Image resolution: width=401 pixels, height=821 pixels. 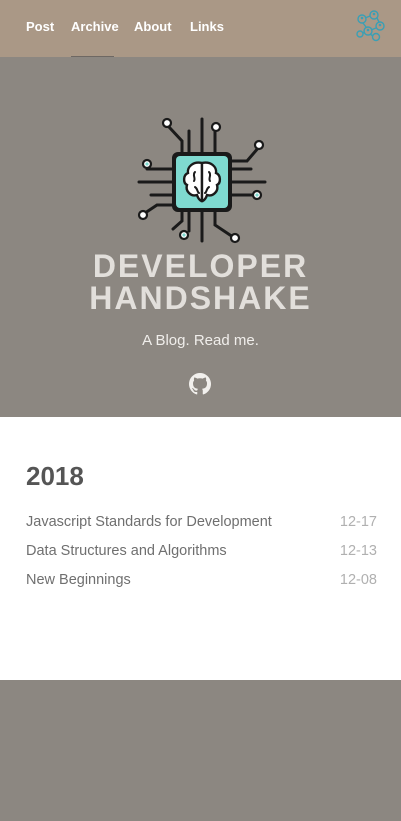 What do you see at coordinates (200, 298) in the screenshot?
I see `site-title-line2: HANDSHAKE` at bounding box center [200, 298].